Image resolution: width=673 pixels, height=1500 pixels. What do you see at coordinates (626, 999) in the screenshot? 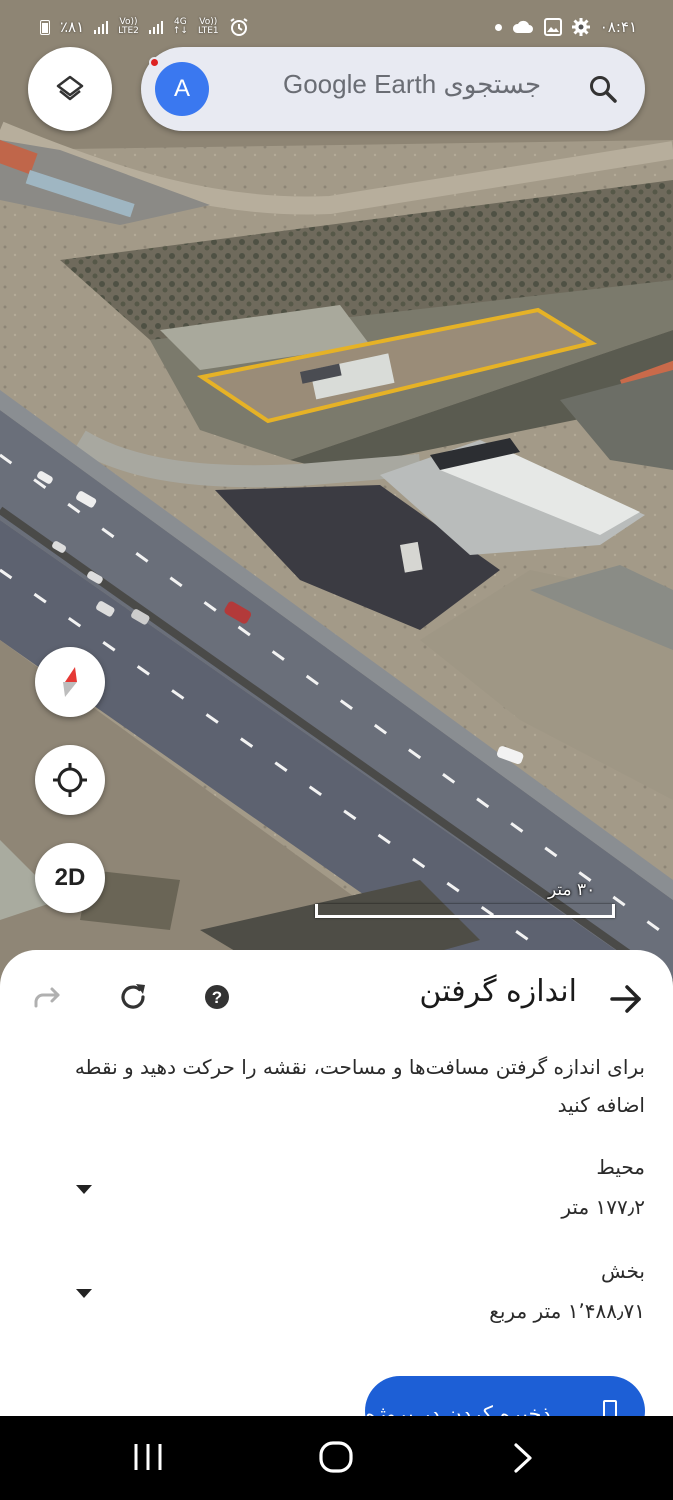
I see `arrow-right-icon` at bounding box center [626, 999].